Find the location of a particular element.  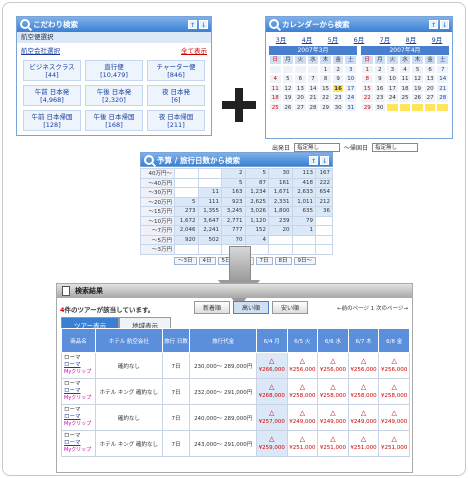

calendar-day: 7 is located at coordinates (442, 69).